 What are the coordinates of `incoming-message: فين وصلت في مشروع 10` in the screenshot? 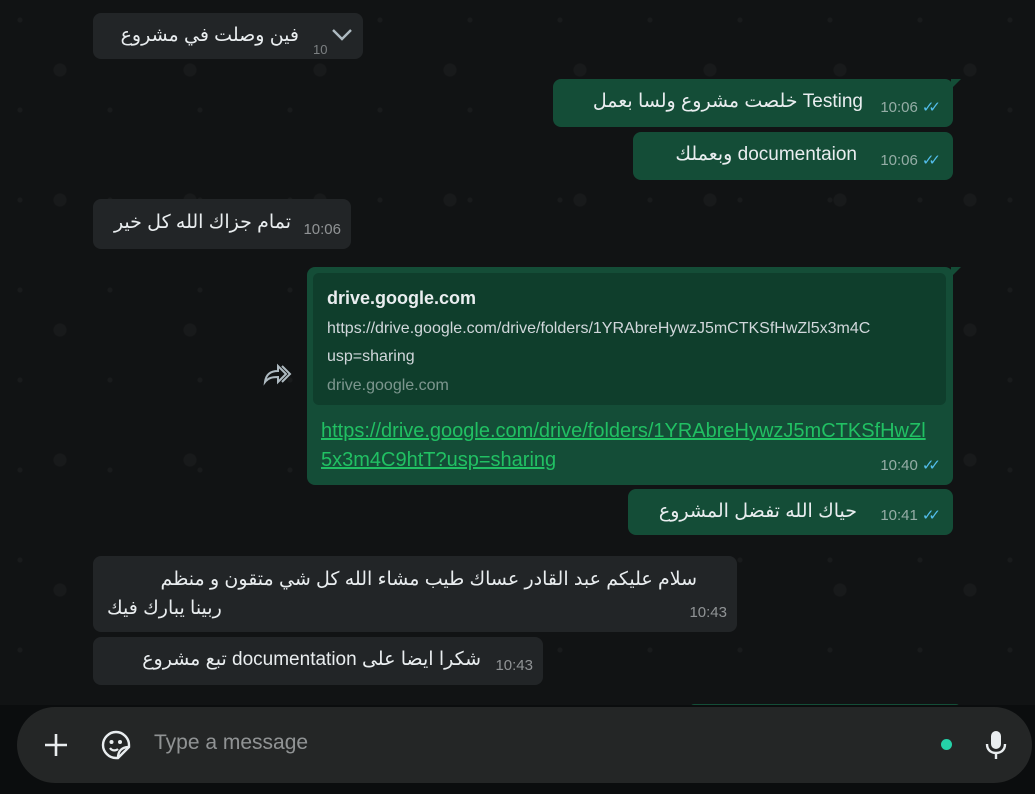 It's located at (228, 36).